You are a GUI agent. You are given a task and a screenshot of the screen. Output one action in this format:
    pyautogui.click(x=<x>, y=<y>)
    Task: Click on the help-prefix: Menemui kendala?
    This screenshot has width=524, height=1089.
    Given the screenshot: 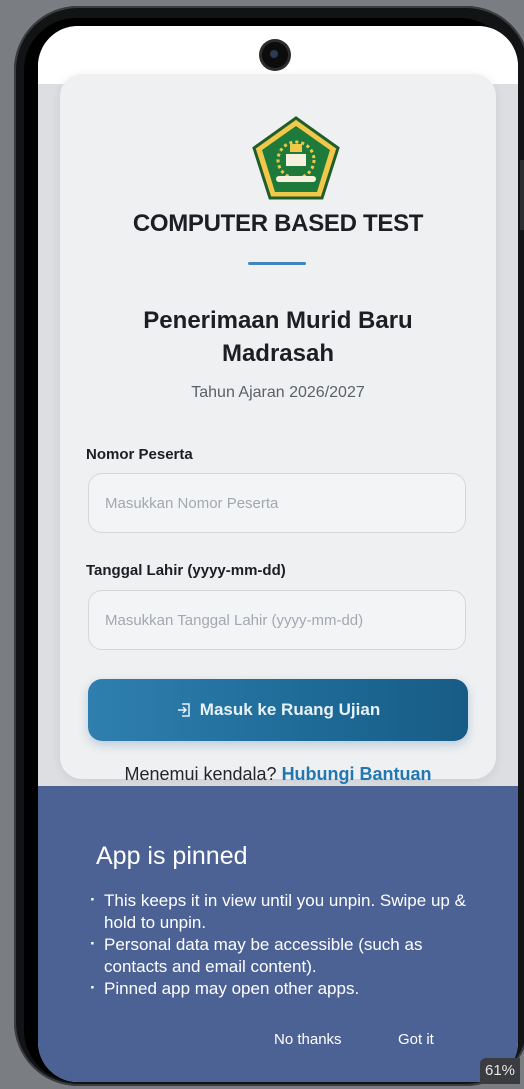 What is the action you would take?
    pyautogui.click(x=203, y=774)
    